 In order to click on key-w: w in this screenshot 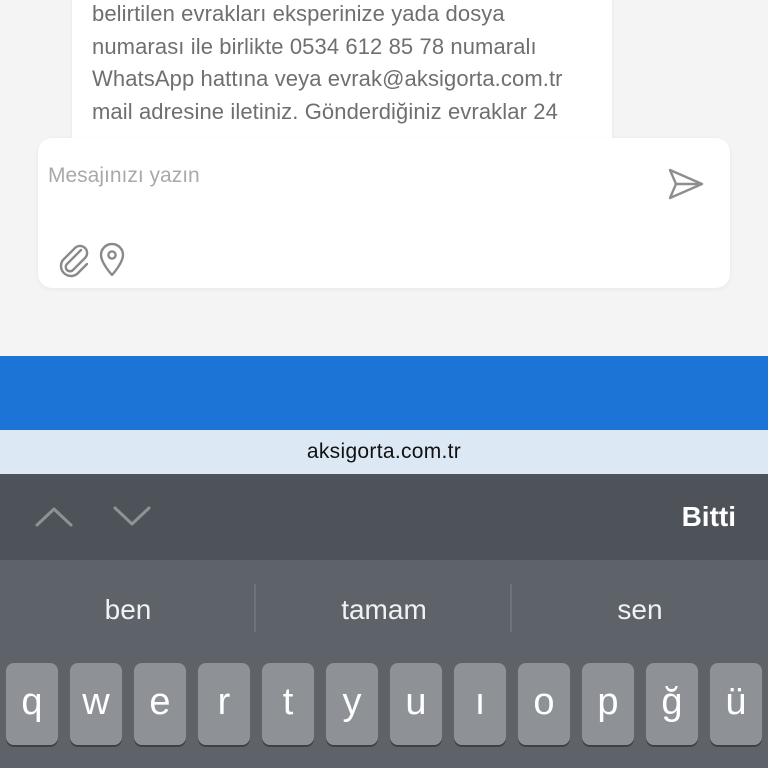, I will do `click(96, 704)`.